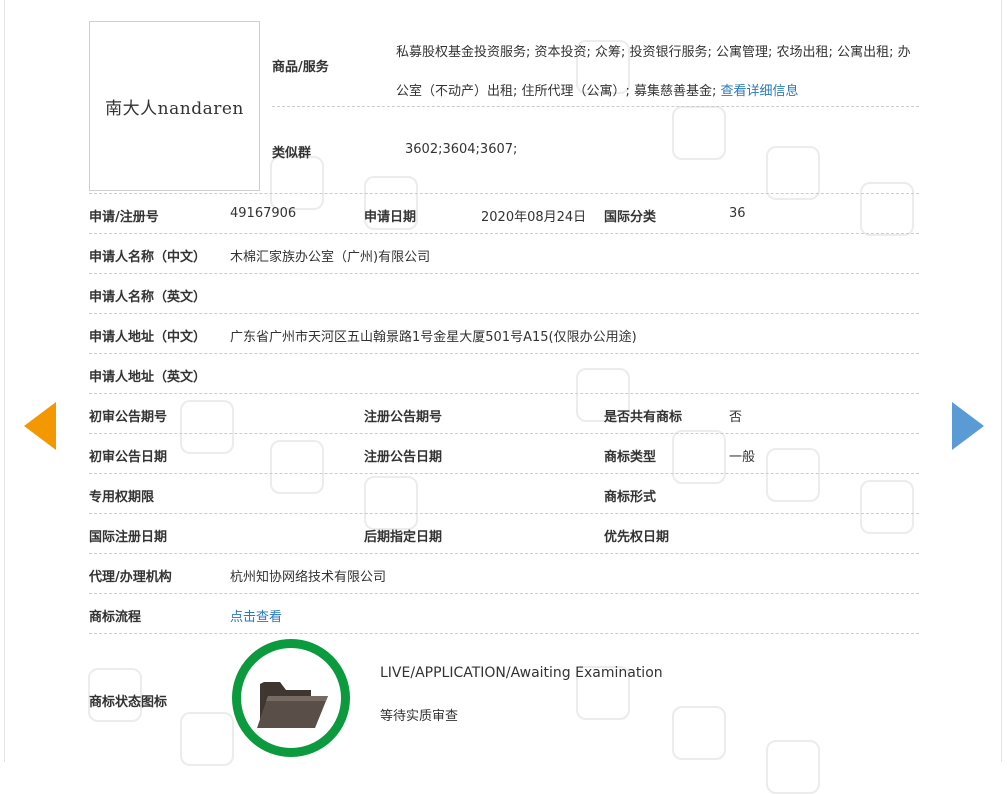 The image size is (1007, 794). Describe the element at coordinates (521, 673) in the screenshot. I see `status-english: LIVE/APPLICATION/Awaiting Examination` at that location.